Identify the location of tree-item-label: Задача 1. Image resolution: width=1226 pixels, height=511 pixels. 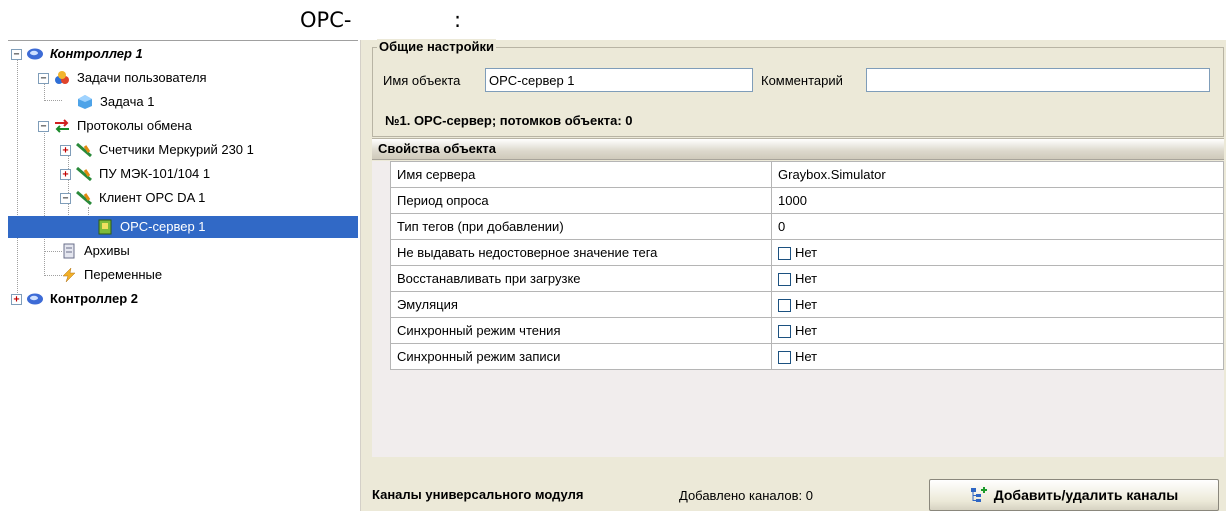
(127, 101).